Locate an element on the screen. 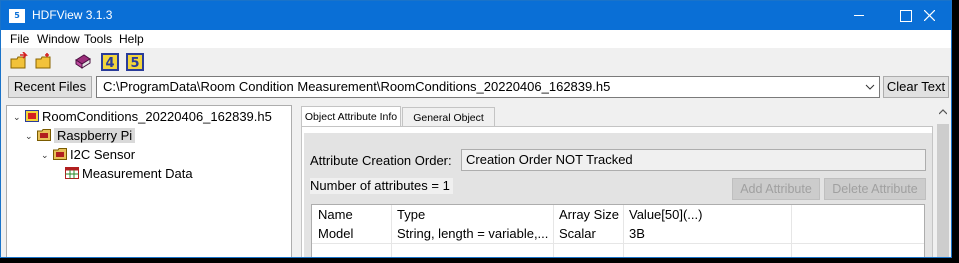 The height and width of the screenshot is (263, 959). user-guide-icon is located at coordinates (83, 61).